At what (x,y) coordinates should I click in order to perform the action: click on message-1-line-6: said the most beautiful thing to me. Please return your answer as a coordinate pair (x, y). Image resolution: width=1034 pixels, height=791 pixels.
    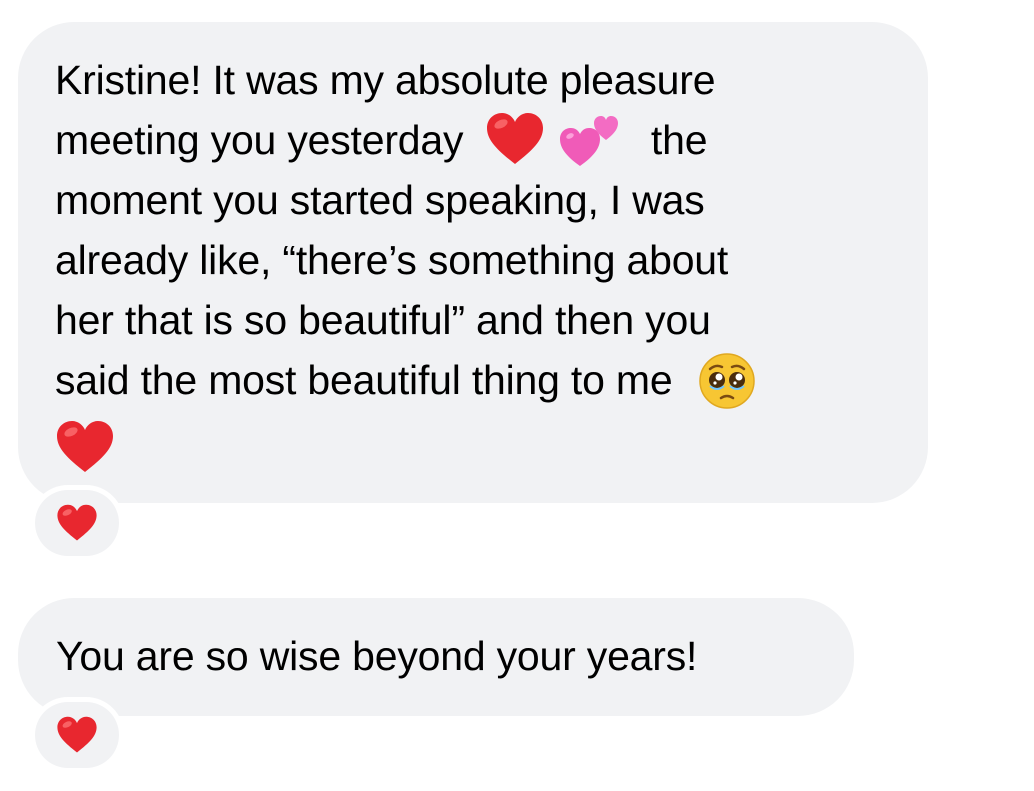
    Looking at the image, I should click on (405, 381).